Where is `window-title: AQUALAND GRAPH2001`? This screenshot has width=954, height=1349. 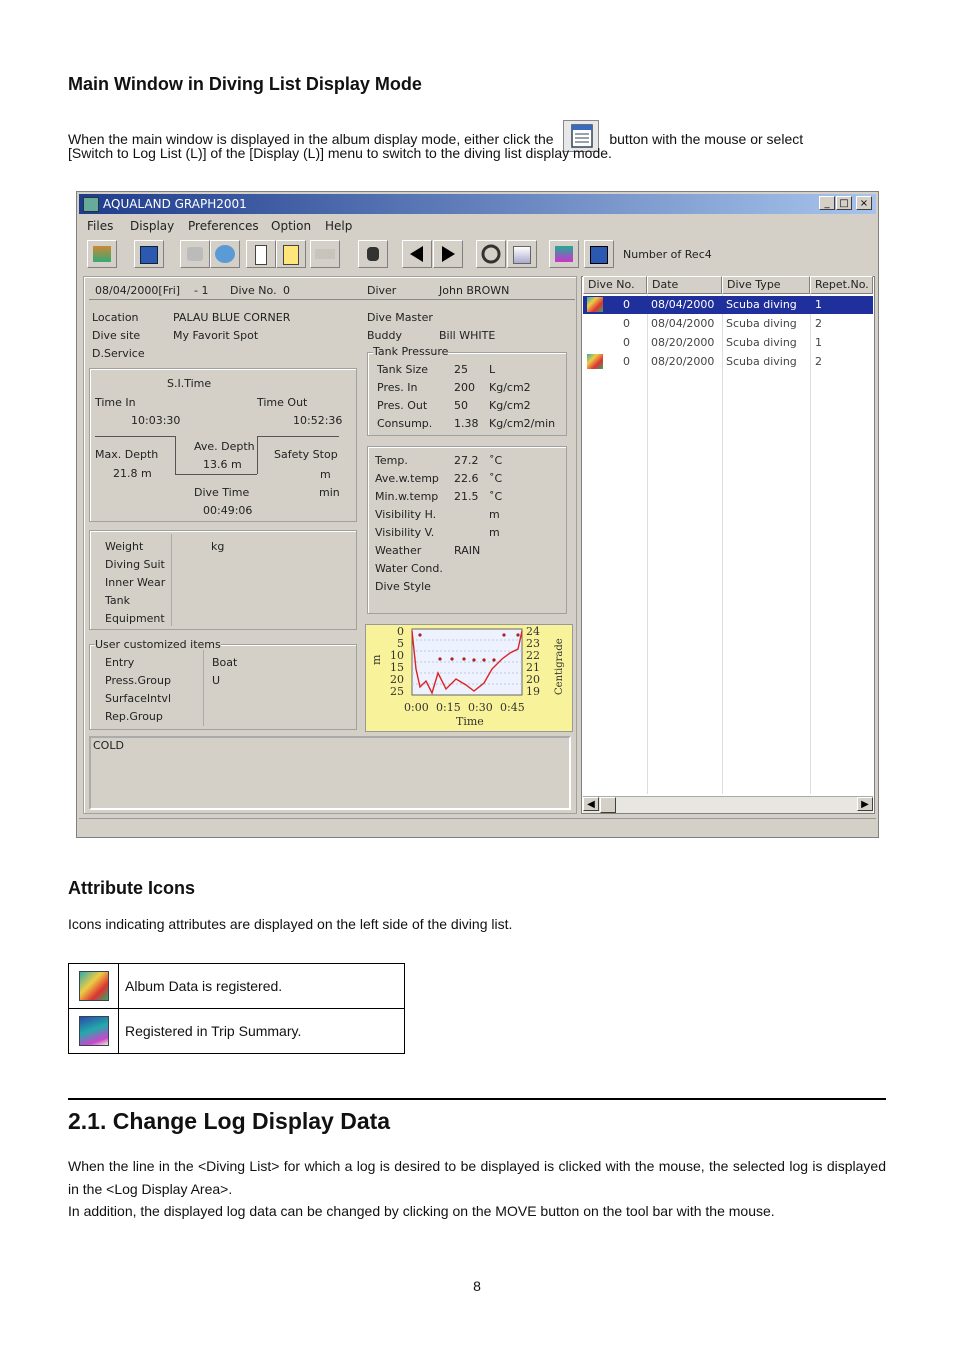
window-title: AQUALAND GRAPH2001 is located at coordinates (175, 204).